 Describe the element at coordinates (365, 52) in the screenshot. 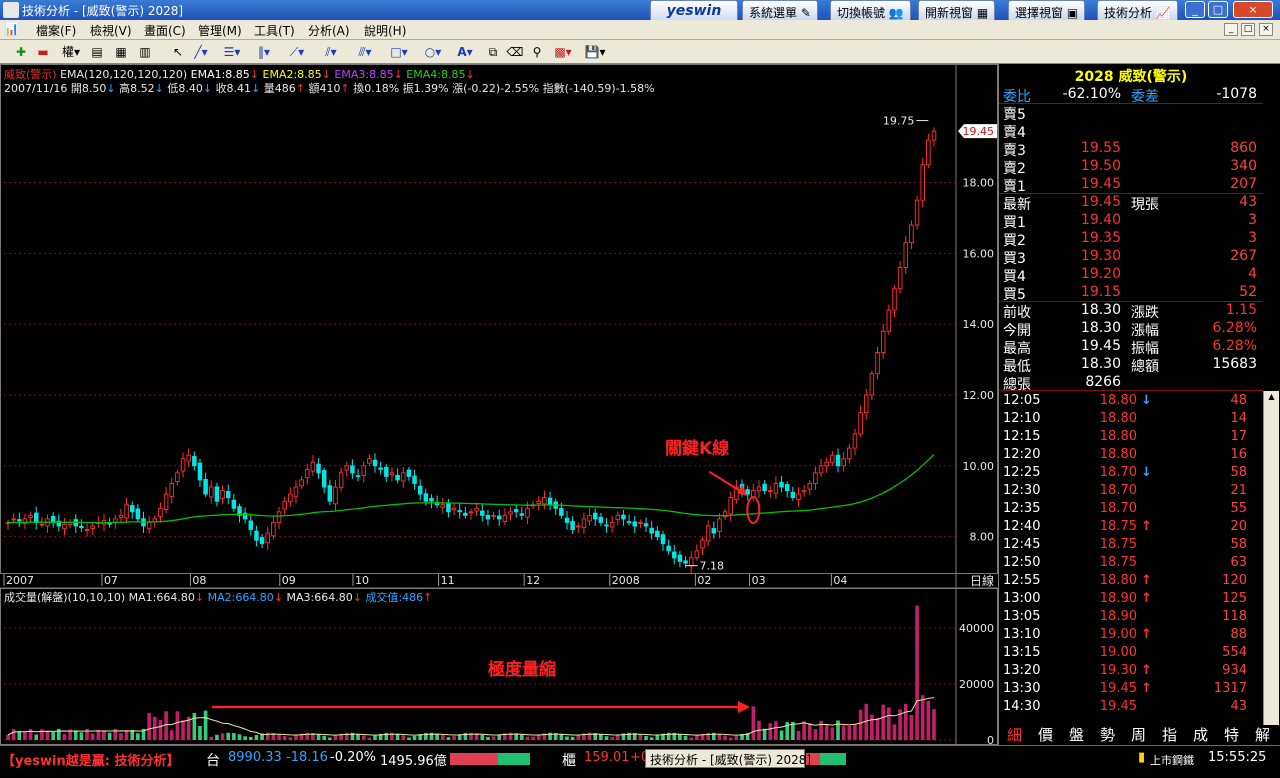

I see `channel-tool-icon: ⫻▾` at that location.